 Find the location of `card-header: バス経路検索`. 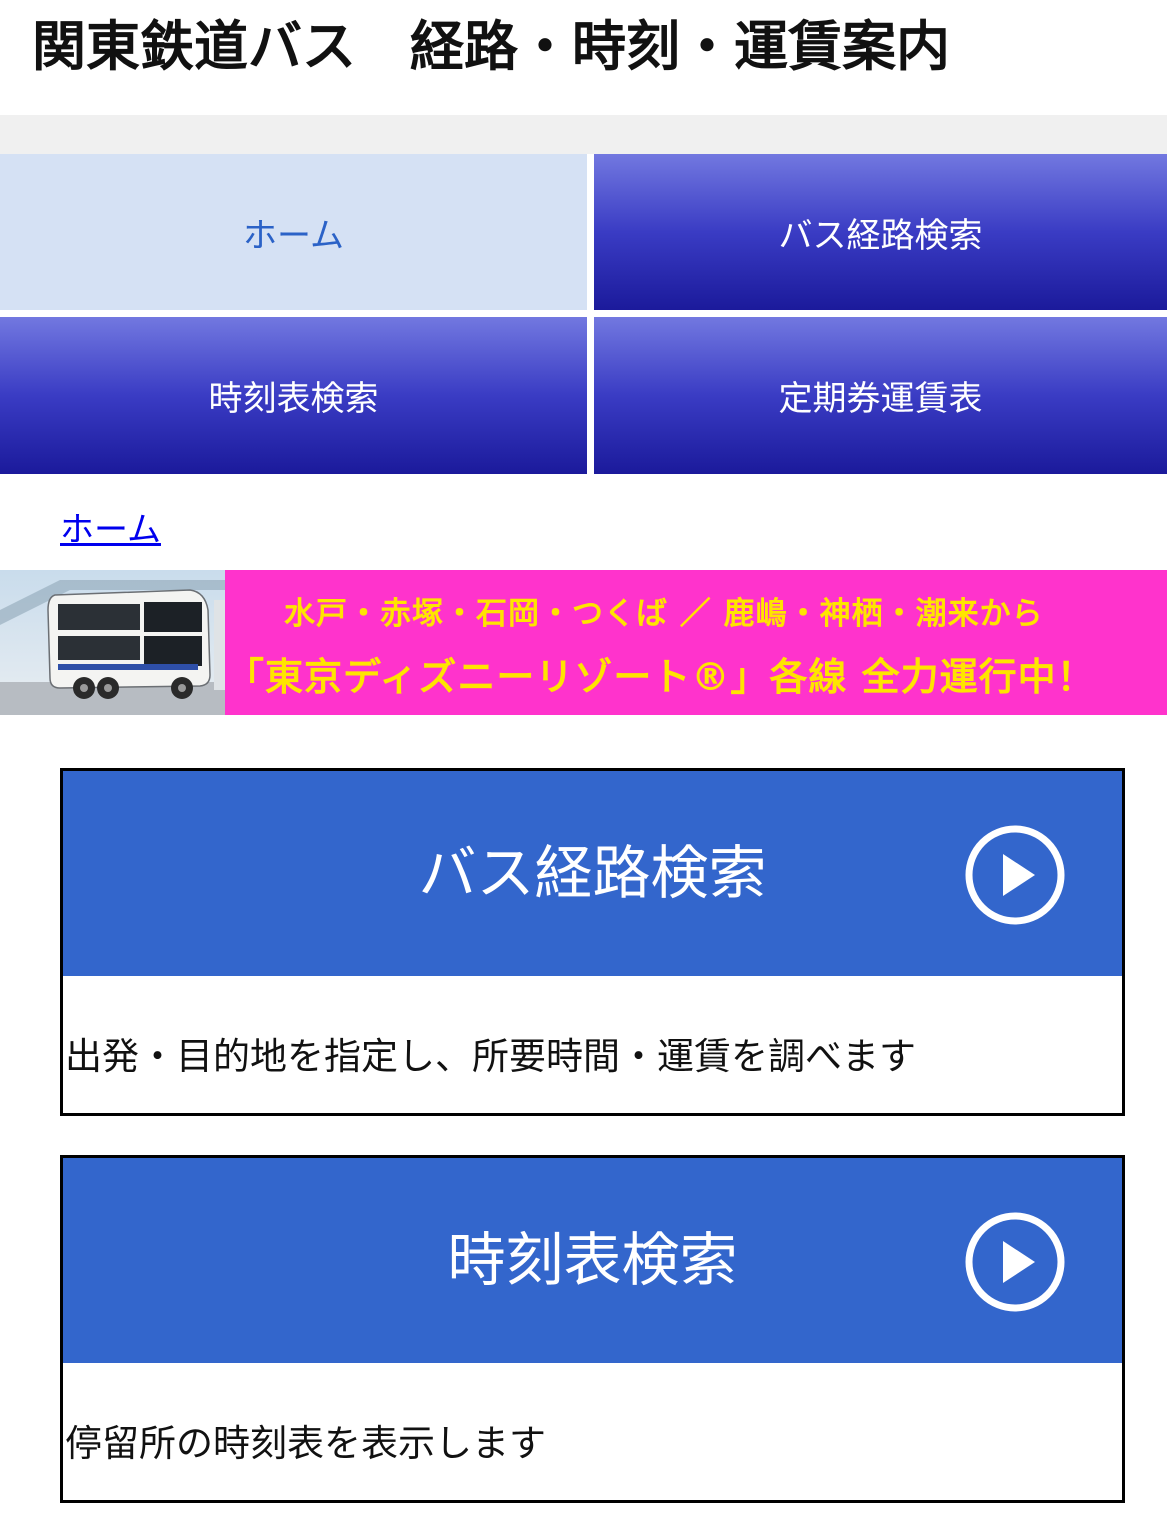

card-header: バス経路検索 is located at coordinates (592, 873).